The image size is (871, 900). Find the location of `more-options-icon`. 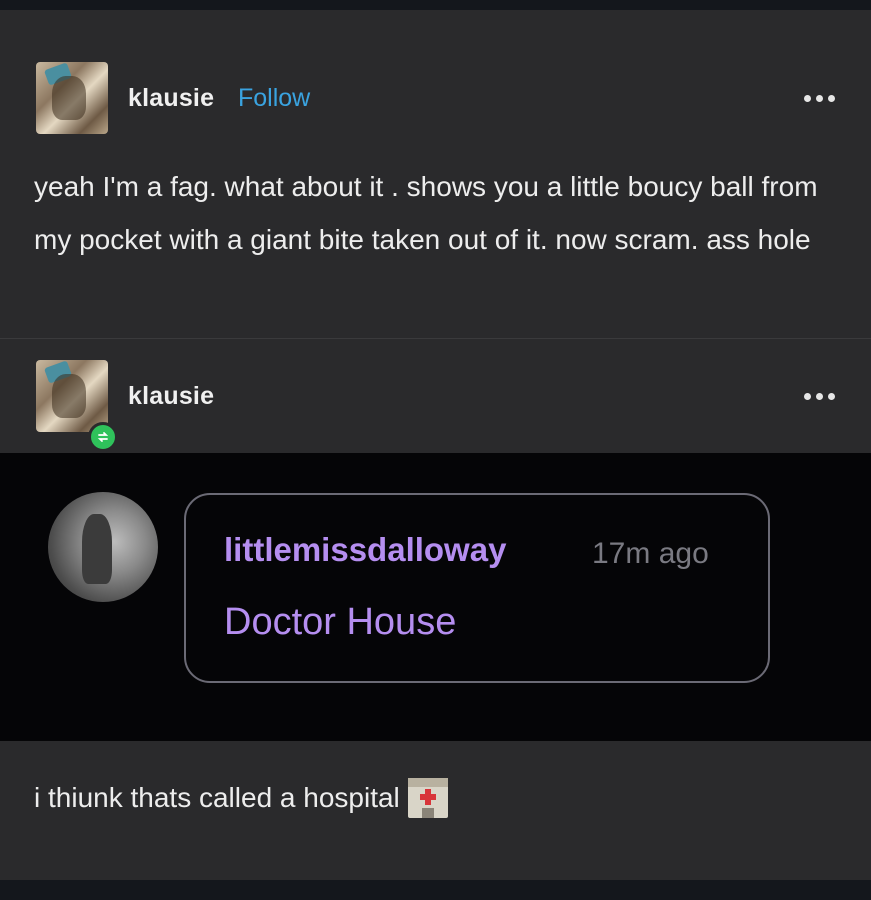

more-options-icon is located at coordinates (819, 98).